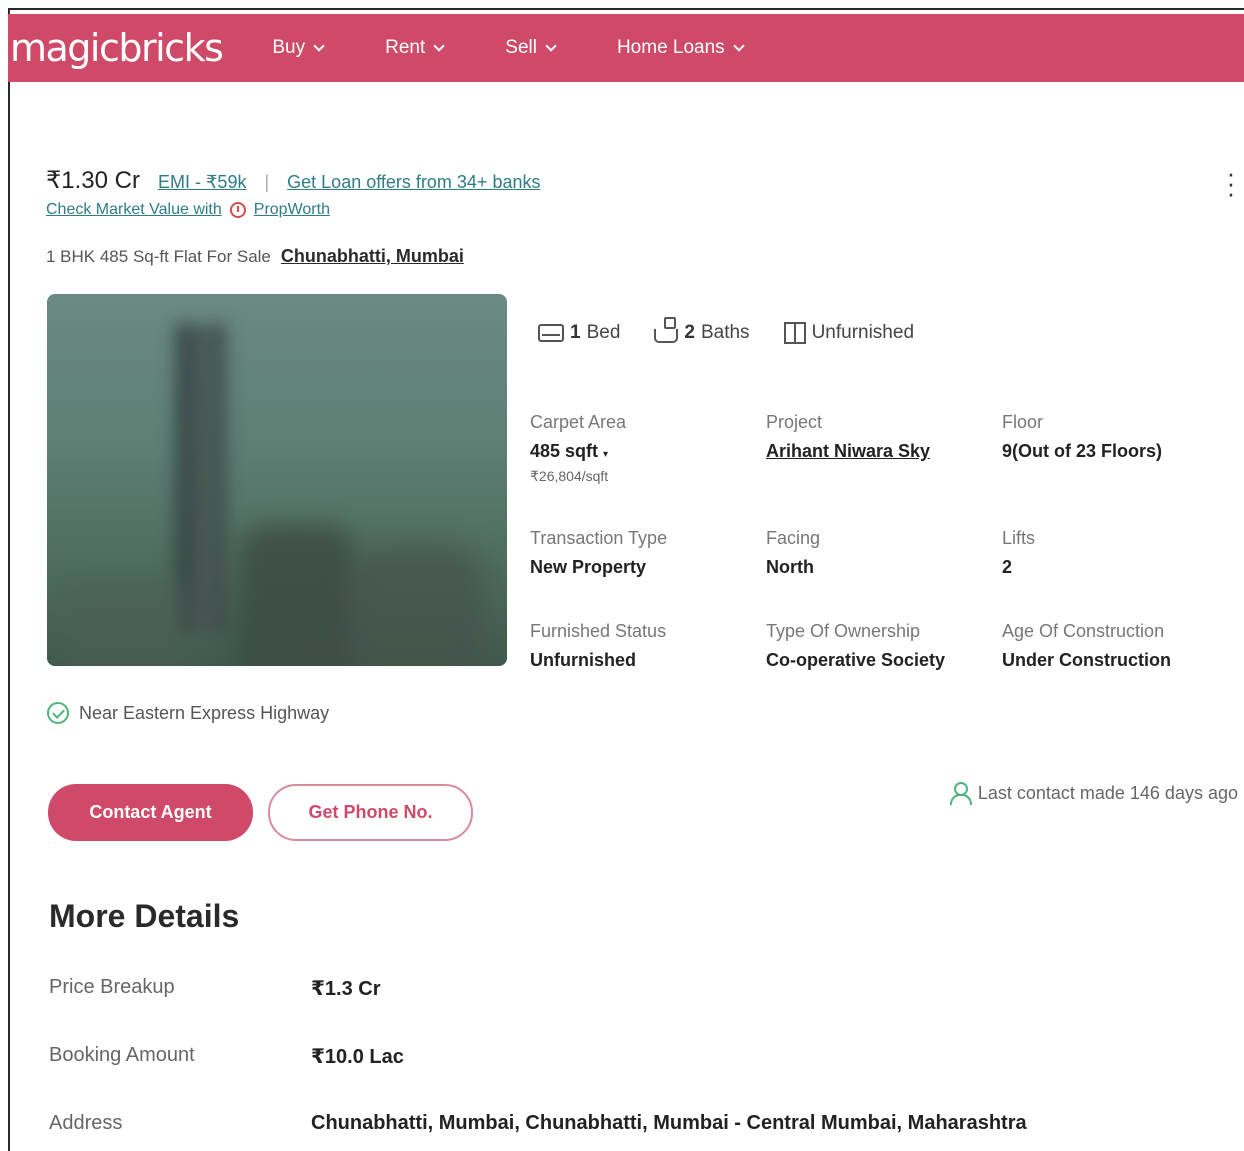 This screenshot has width=1244, height=1151. I want to click on detail-rate: ₹26,804/sqft, so click(569, 476).